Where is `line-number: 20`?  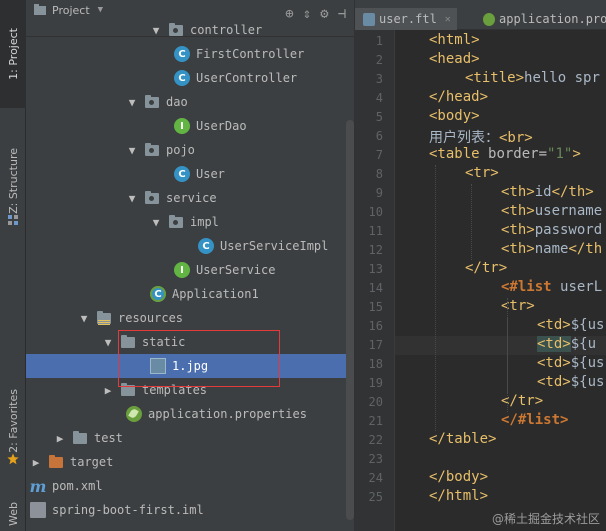
line-number: 20 is located at coordinates (375, 402).